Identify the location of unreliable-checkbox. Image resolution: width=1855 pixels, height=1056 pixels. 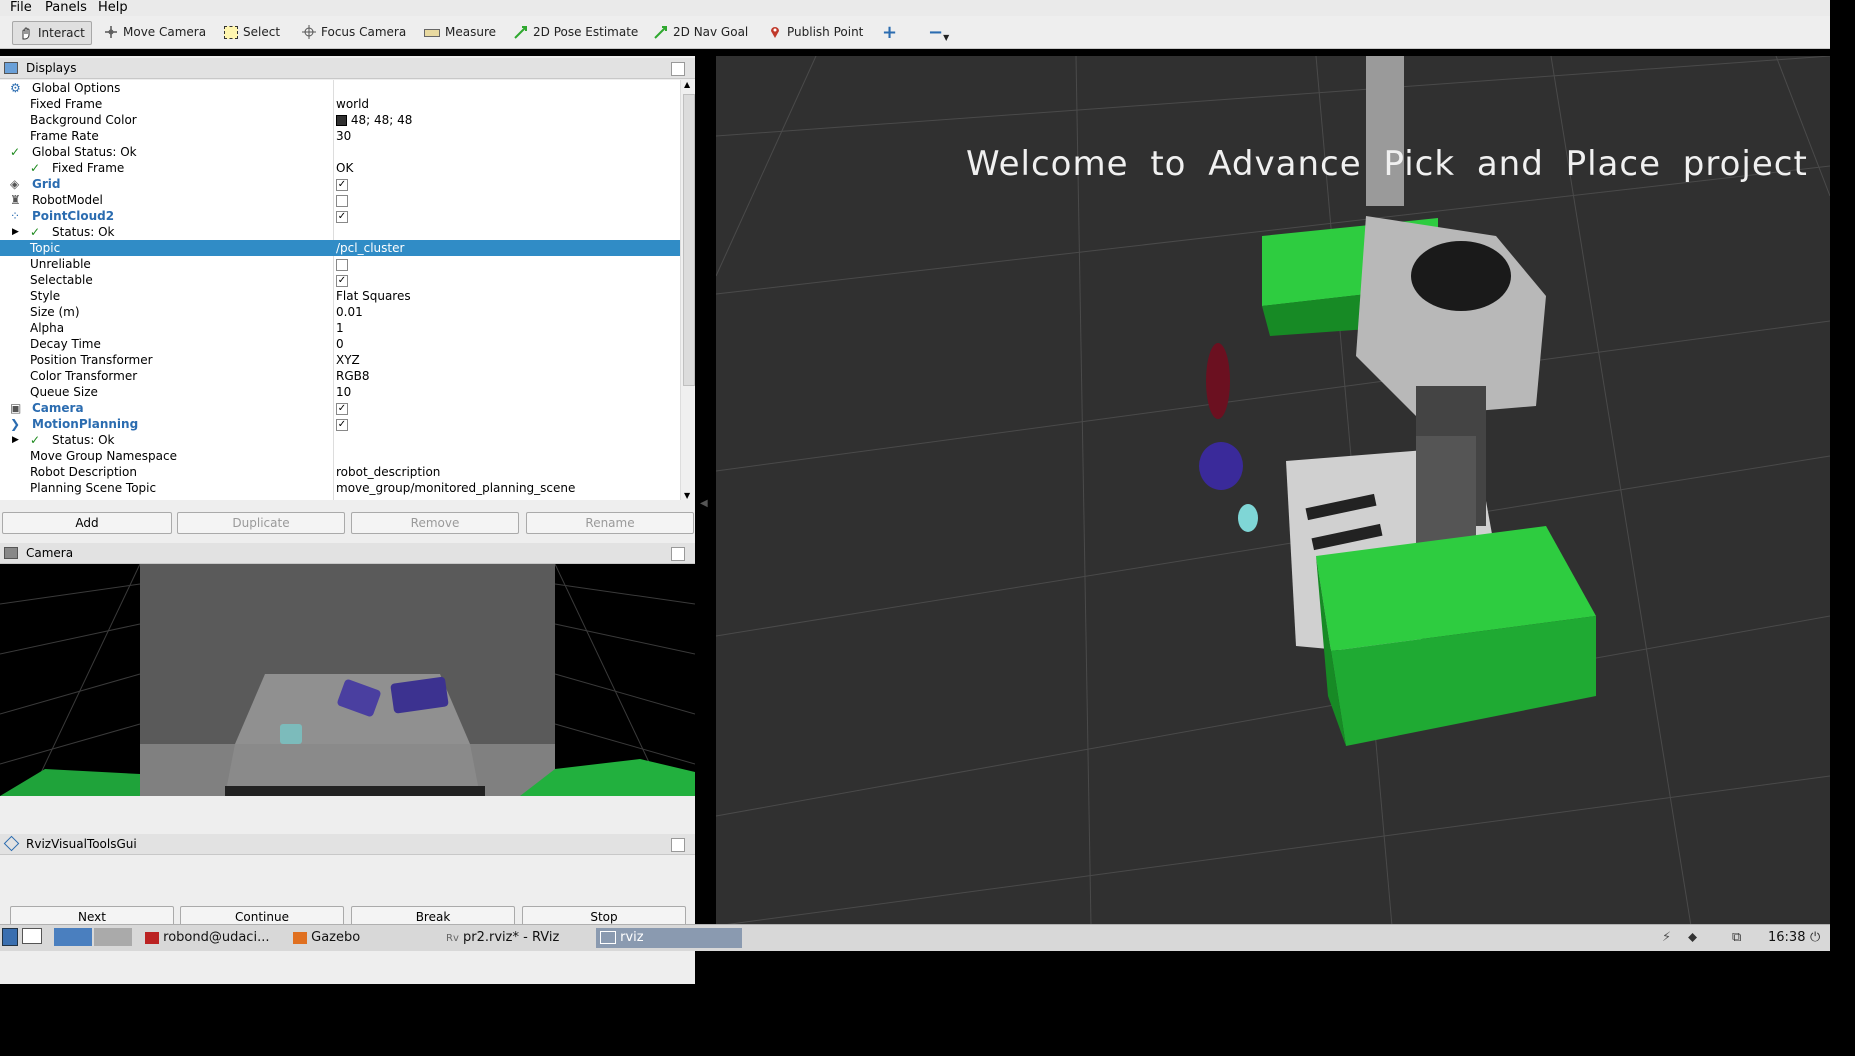
(342, 264).